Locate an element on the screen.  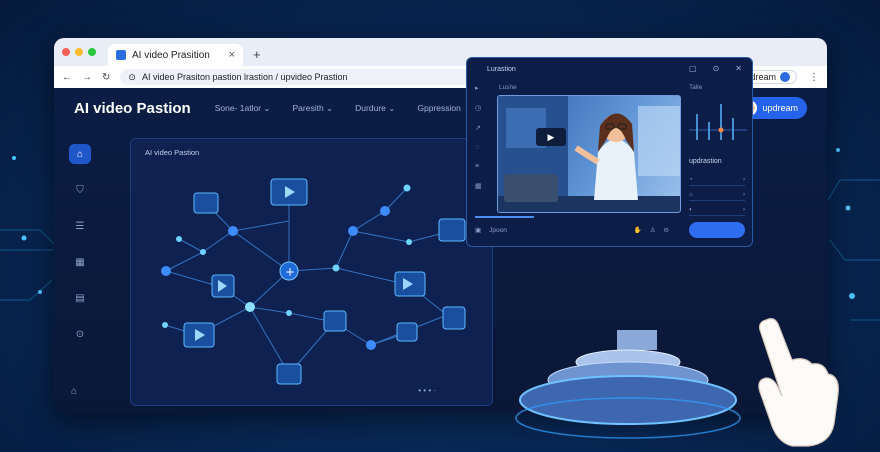
panel-footer-label: Jpoon is located at coordinates (498, 230).